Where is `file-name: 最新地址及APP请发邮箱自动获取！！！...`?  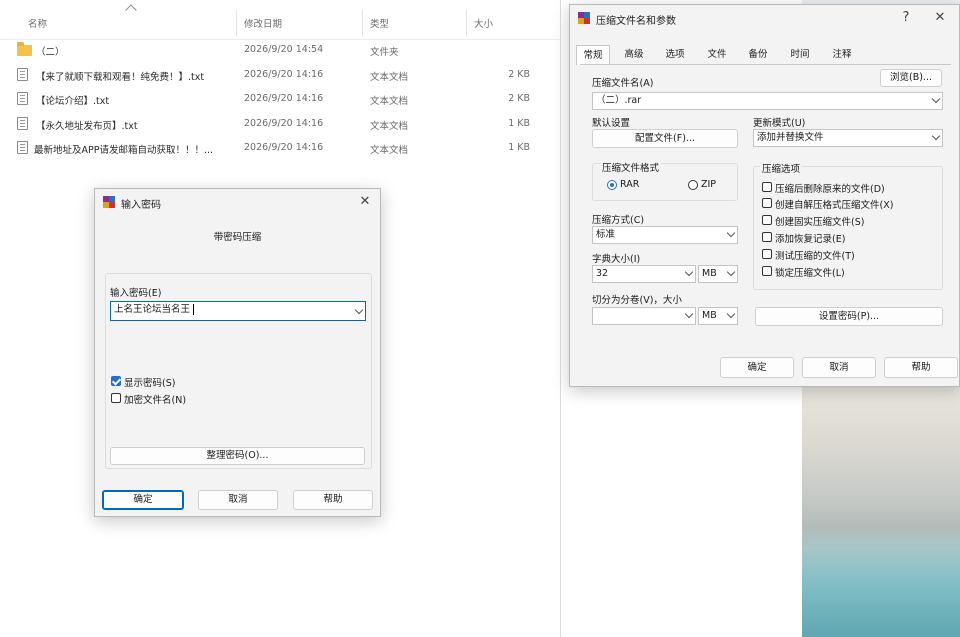
file-name: 最新地址及APP请发邮箱自动获取！！！... is located at coordinates (124, 150).